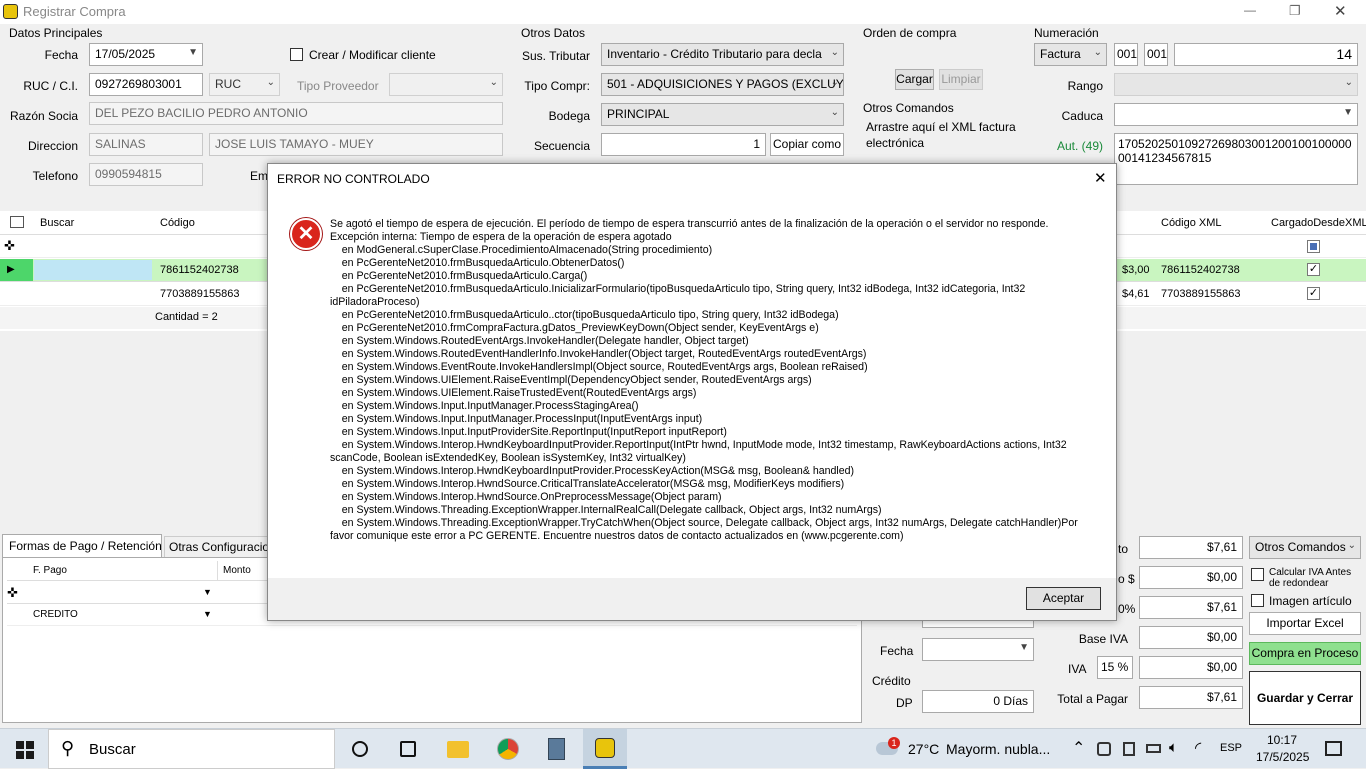  What do you see at coordinates (237, 570) in the screenshot?
I see `col-monto: Monto` at bounding box center [237, 570].